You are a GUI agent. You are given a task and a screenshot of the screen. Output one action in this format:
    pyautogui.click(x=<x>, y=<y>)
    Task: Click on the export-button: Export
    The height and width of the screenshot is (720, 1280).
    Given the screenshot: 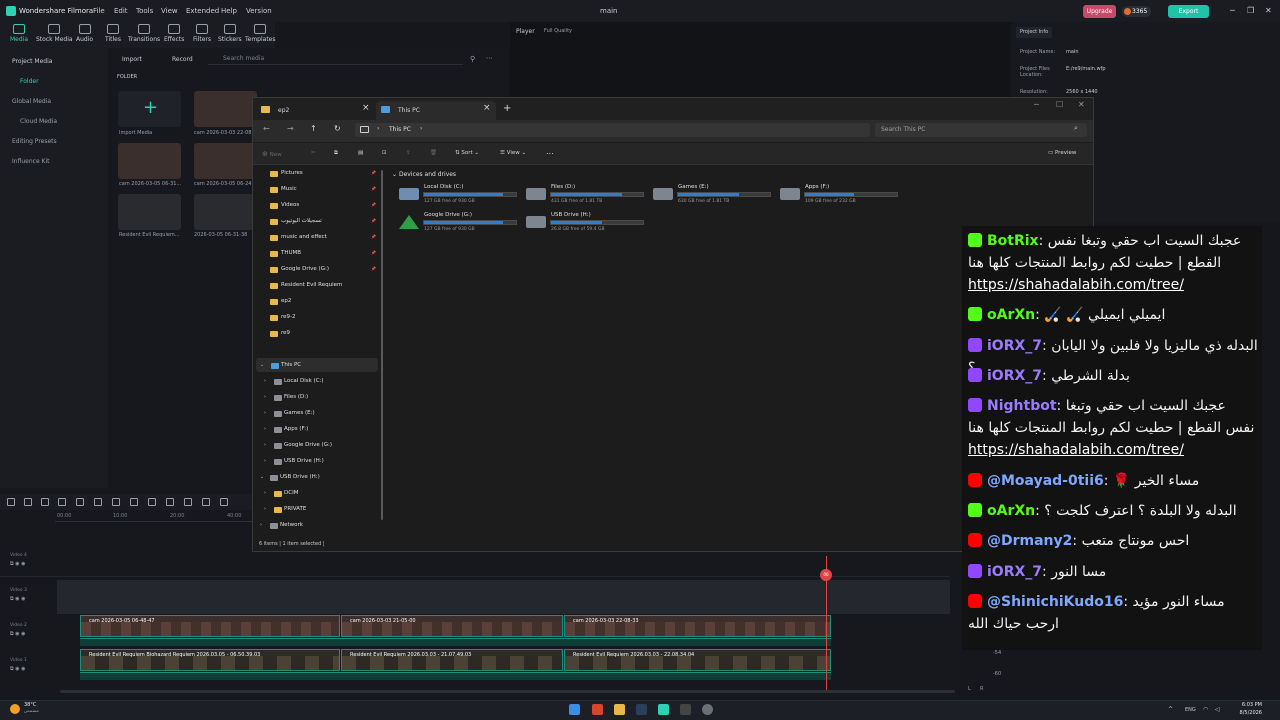 What is the action you would take?
    pyautogui.click(x=1188, y=11)
    